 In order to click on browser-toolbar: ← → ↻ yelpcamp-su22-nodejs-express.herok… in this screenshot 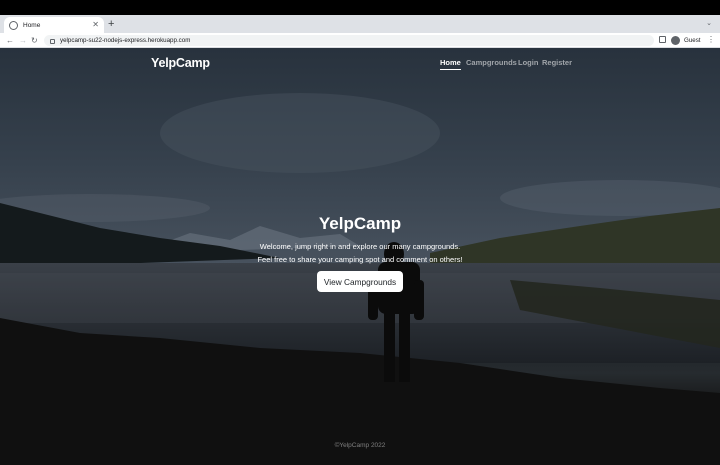, I will do `click(360, 40)`.